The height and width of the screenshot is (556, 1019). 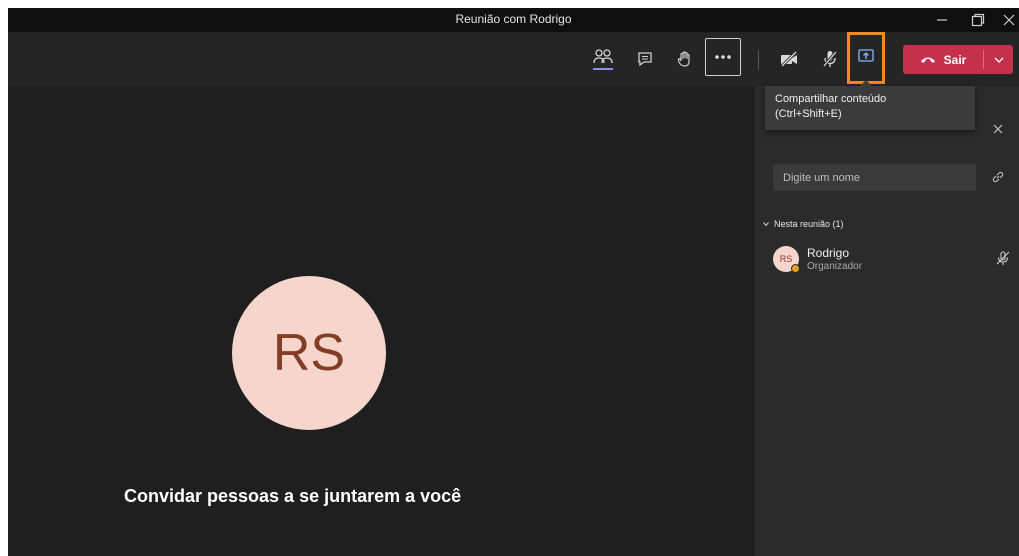 I want to click on window-title: Reunião com Rodrigo, so click(x=513, y=19).